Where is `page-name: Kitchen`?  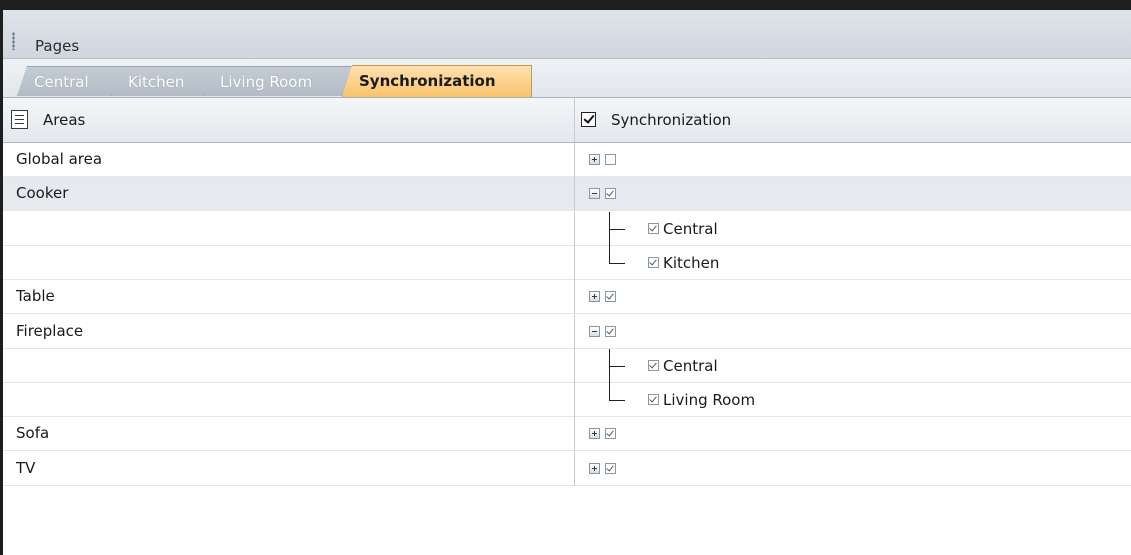 page-name: Kitchen is located at coordinates (691, 262).